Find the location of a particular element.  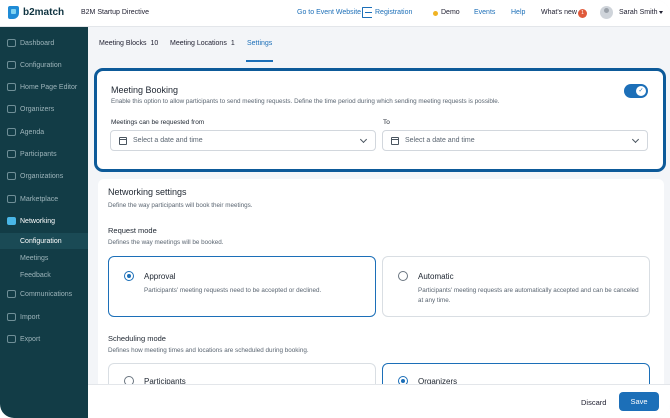

sidebar-item-marketplace: Marketplace is located at coordinates (44, 199).